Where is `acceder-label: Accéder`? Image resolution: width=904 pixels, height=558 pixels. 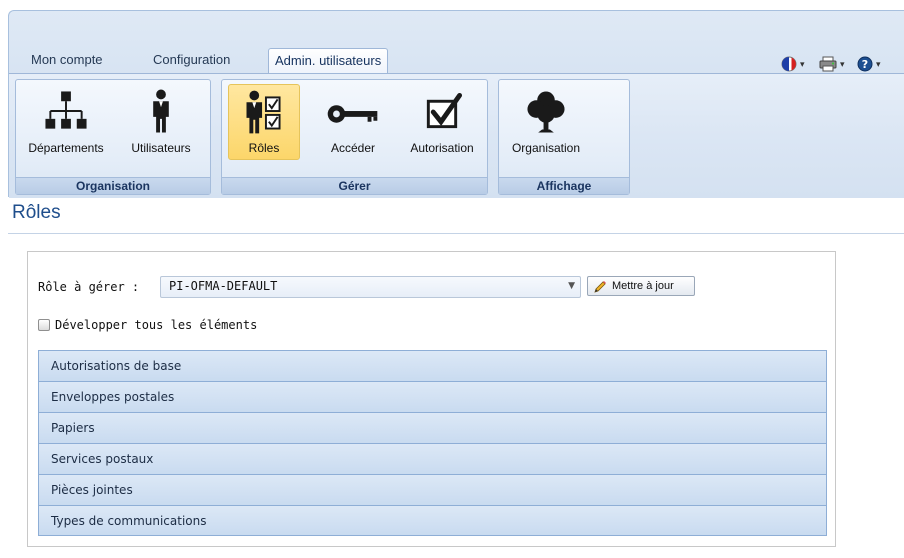 acceder-label: Accéder is located at coordinates (353, 148).